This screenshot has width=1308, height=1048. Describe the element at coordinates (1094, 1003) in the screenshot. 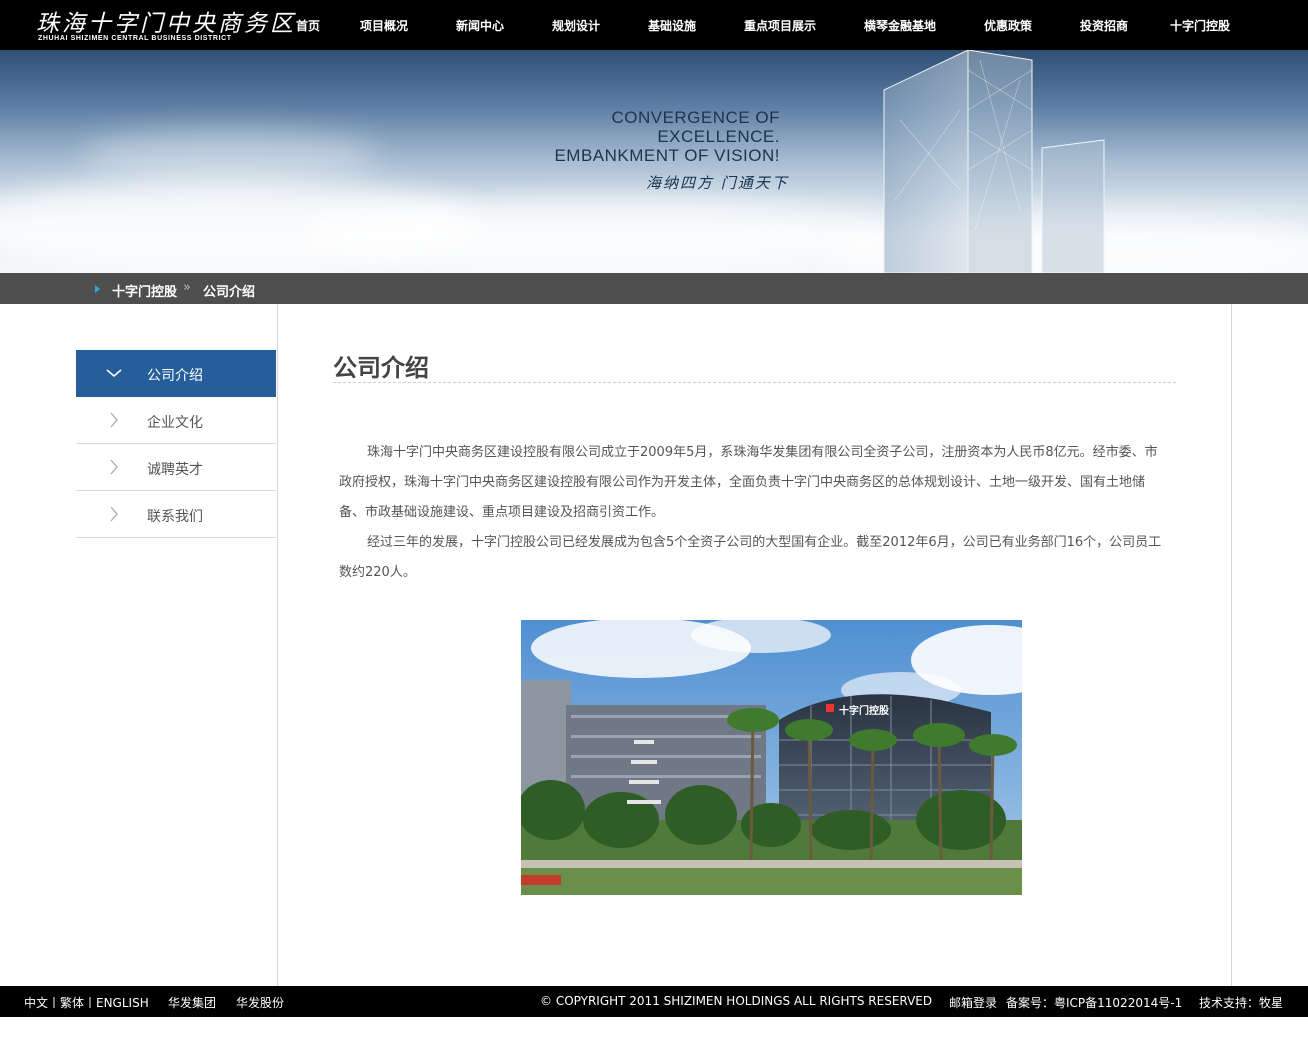

I see `footer-icp-number: 备案号：粤ICP备11022014号-1` at that location.